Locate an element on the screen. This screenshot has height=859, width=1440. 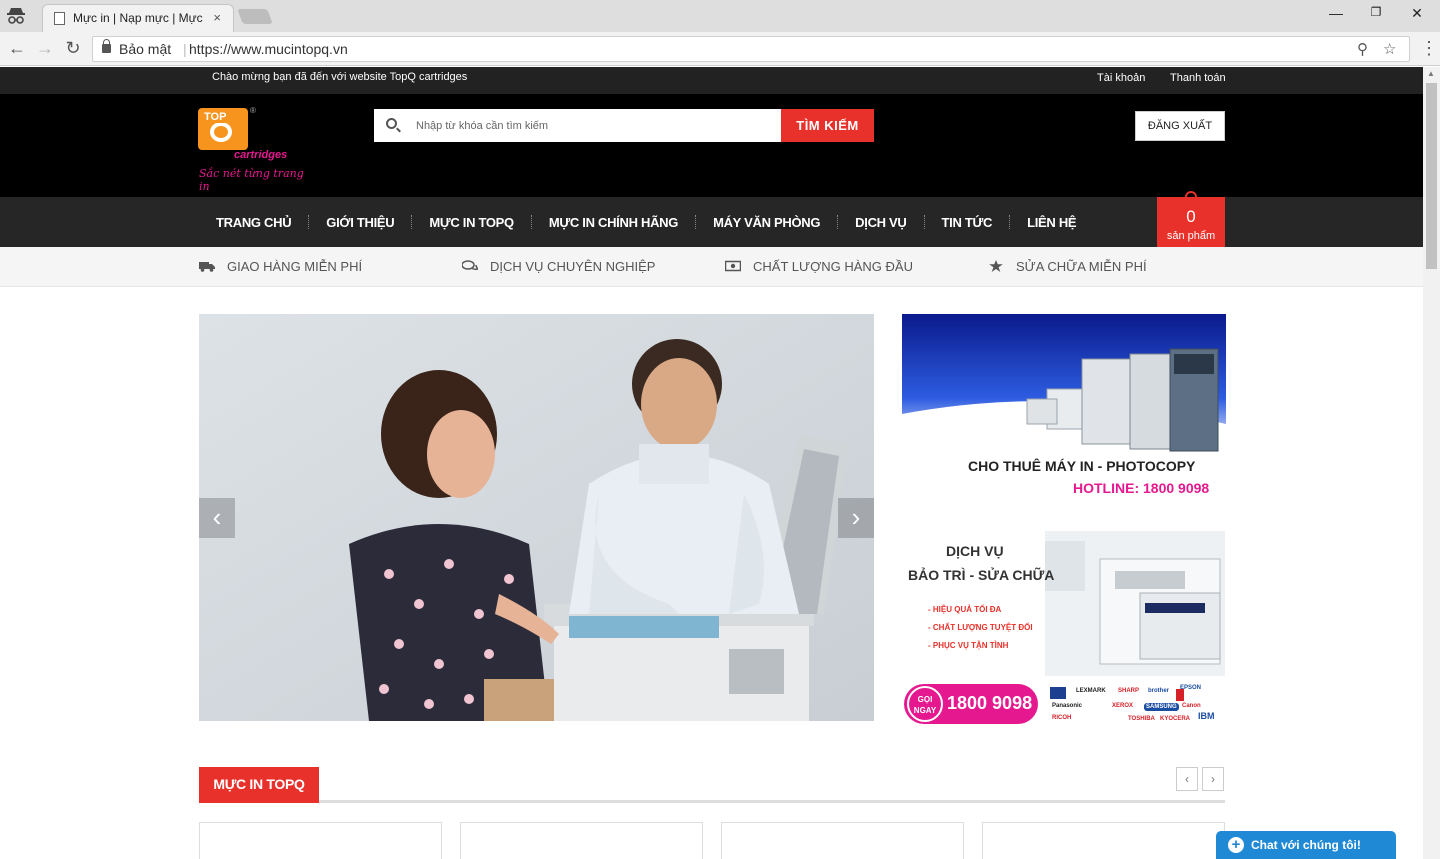
brand-logo: Canon is located at coordinates (1191, 706).